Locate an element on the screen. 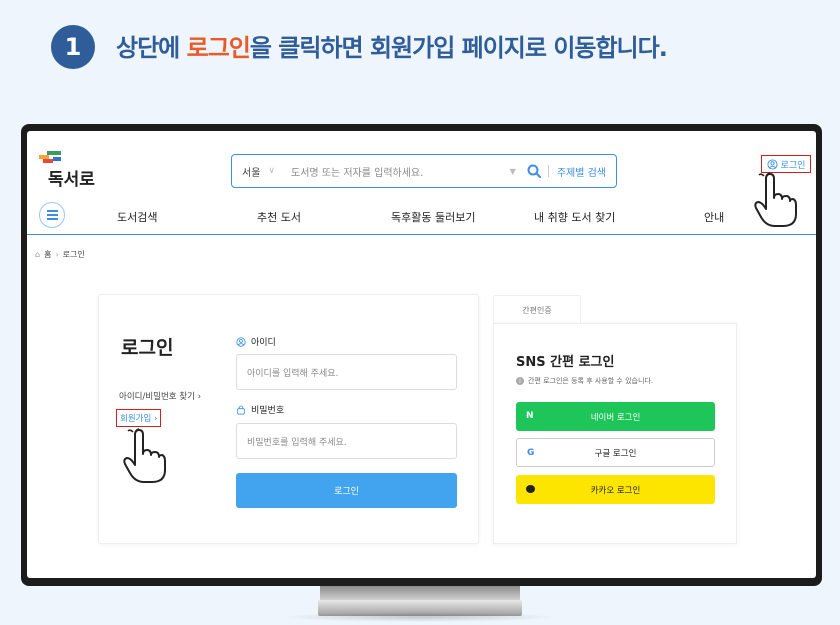 The height and width of the screenshot is (625, 840). naver-login-label: 네이버 로그인 is located at coordinates (615, 417).